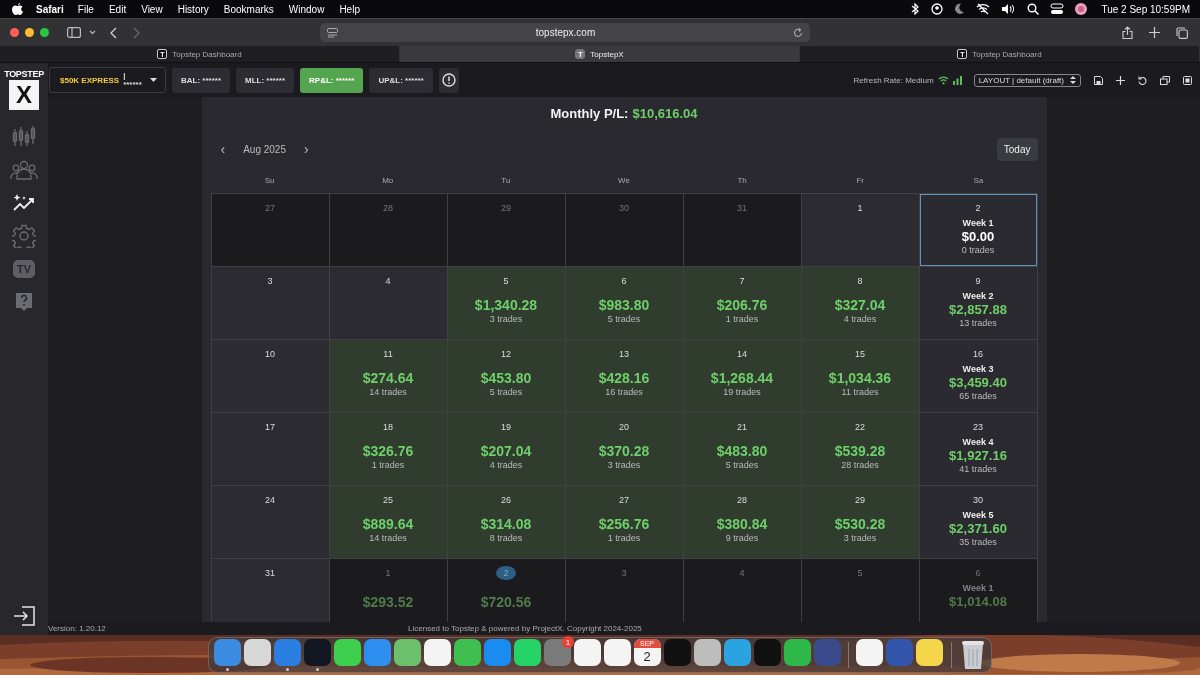  I want to click on week-summary: 2 Week 1 $0.00 0 trades, so click(978, 230).